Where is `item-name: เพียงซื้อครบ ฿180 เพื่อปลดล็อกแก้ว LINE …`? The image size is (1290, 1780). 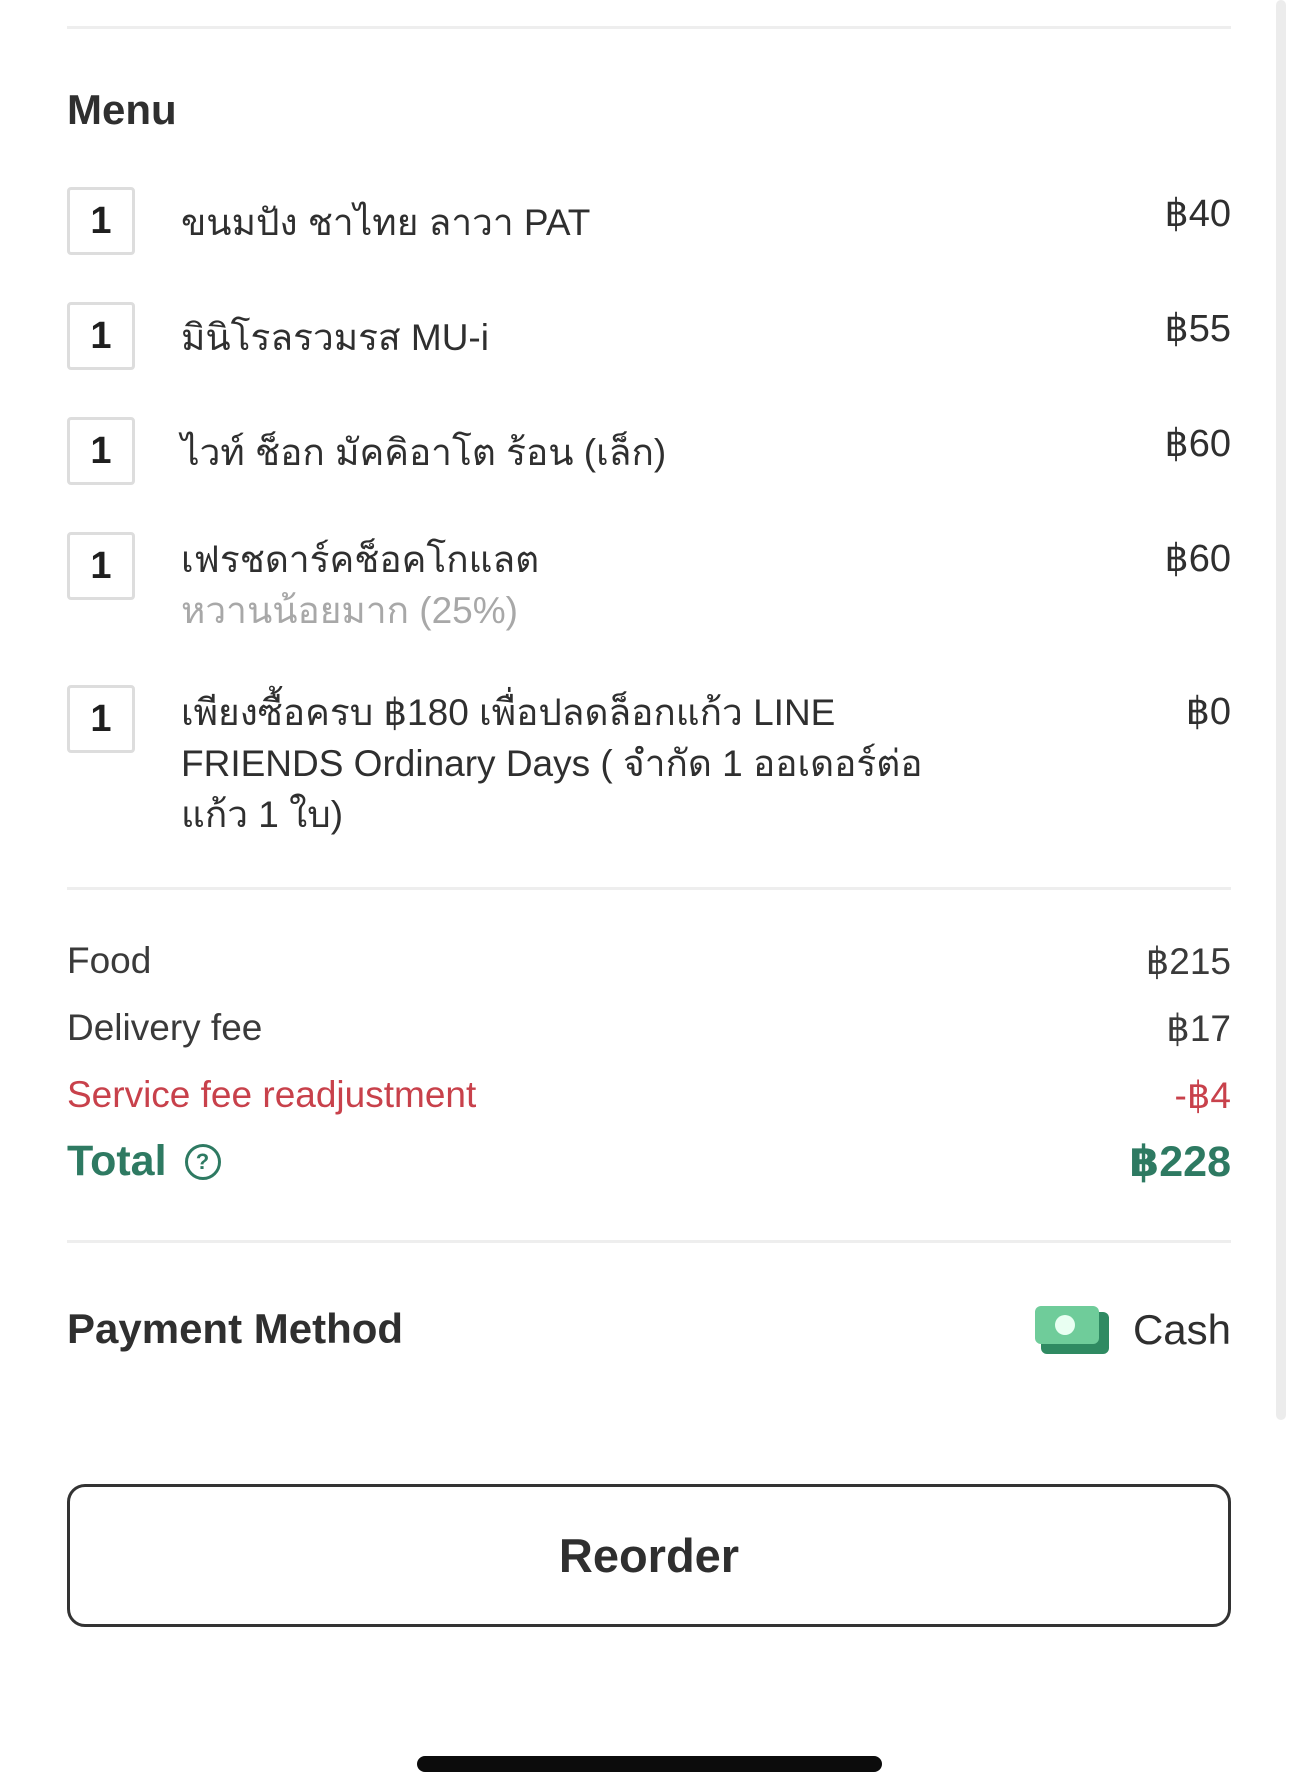
item-name: เพียงซื้อครบ ฿180 เพื่อปลดล็อกแก้ว LINE … is located at coordinates (552, 763).